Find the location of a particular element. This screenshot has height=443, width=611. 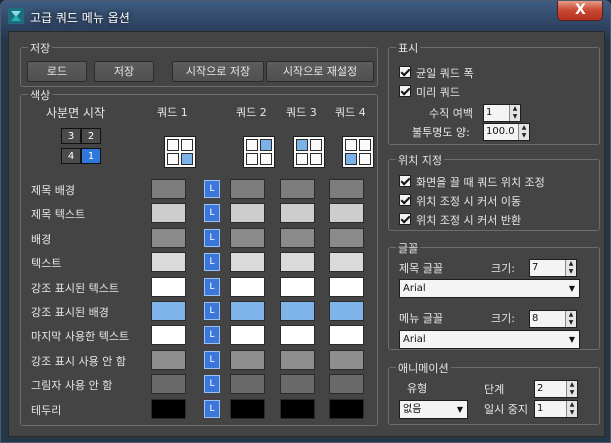

color-row-label: 배경 is located at coordinates (41, 239).